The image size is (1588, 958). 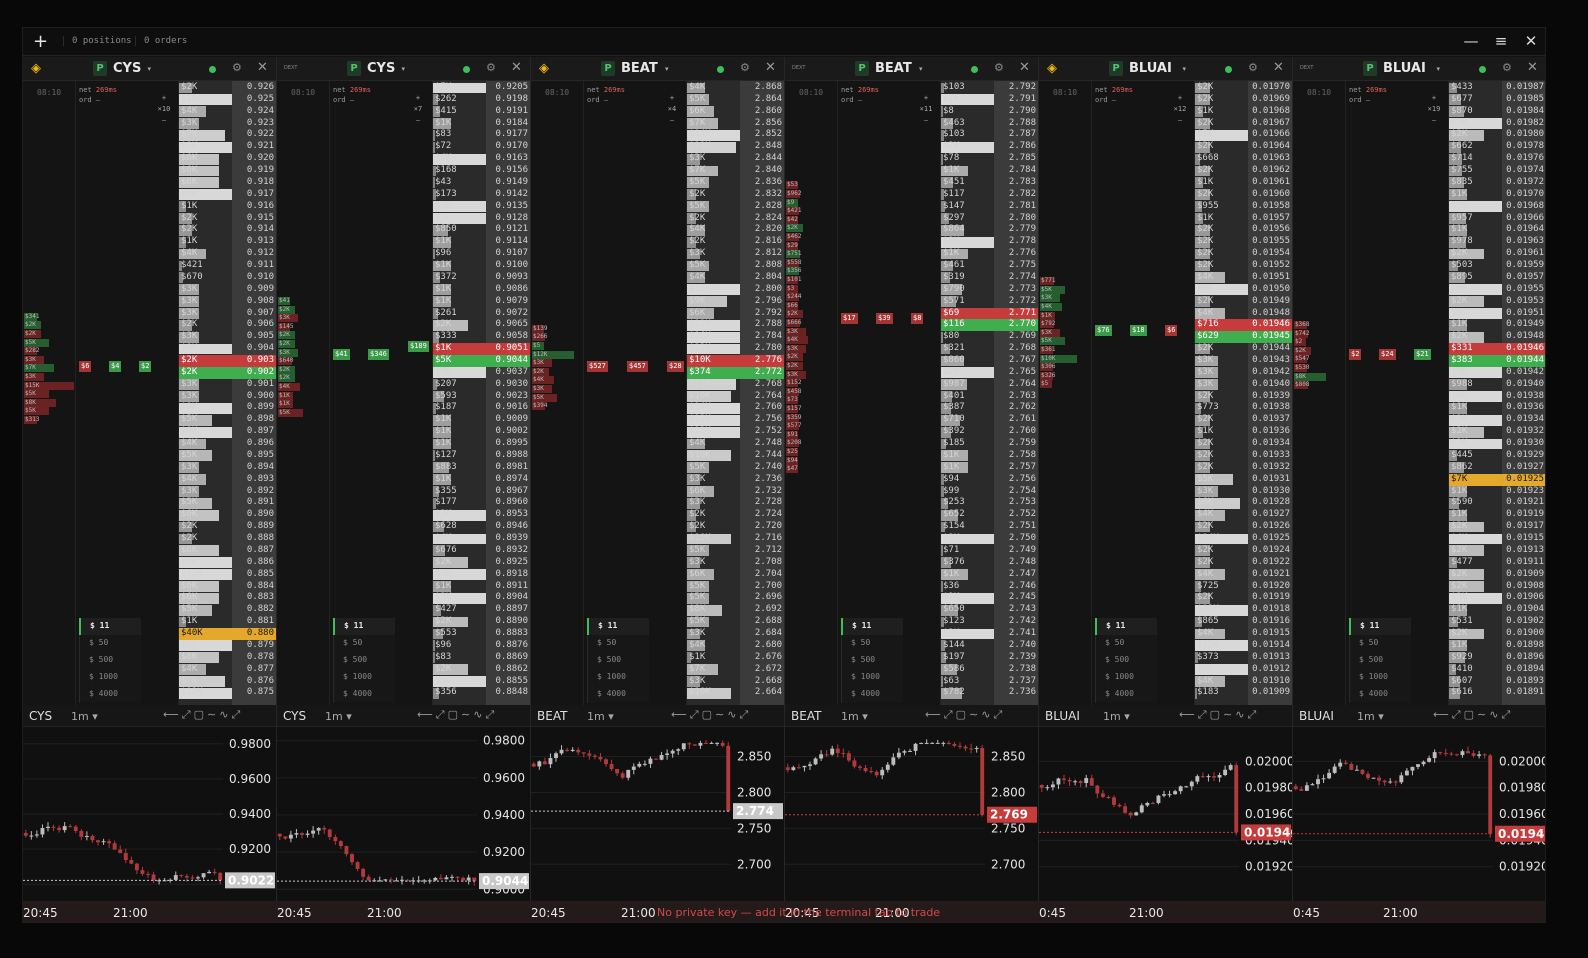 I want to click on orderbook-row: $40K 0.880, so click(x=227, y=634).